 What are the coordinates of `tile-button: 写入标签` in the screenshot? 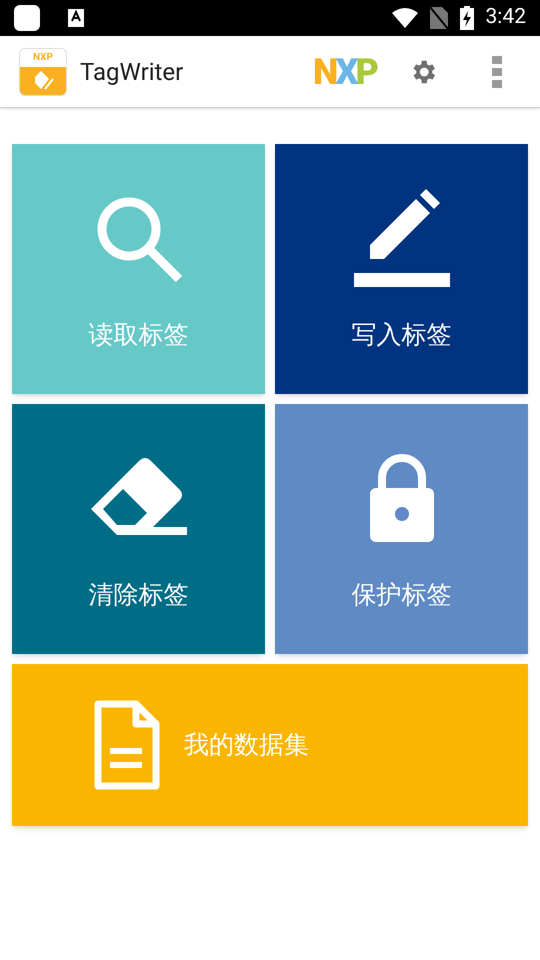 It's located at (401, 269).